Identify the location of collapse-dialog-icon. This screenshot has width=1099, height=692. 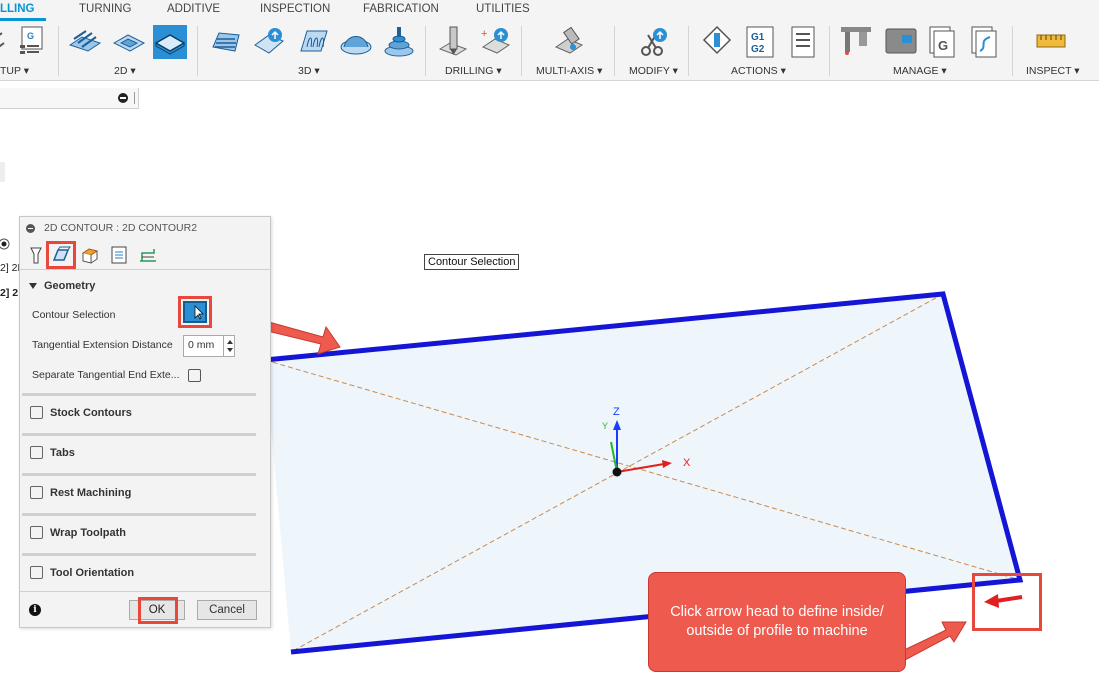
(30, 228).